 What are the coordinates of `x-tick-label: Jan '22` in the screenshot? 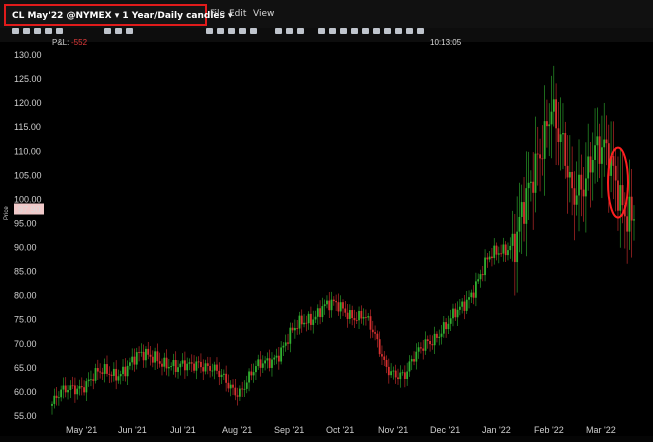 It's located at (496, 430).